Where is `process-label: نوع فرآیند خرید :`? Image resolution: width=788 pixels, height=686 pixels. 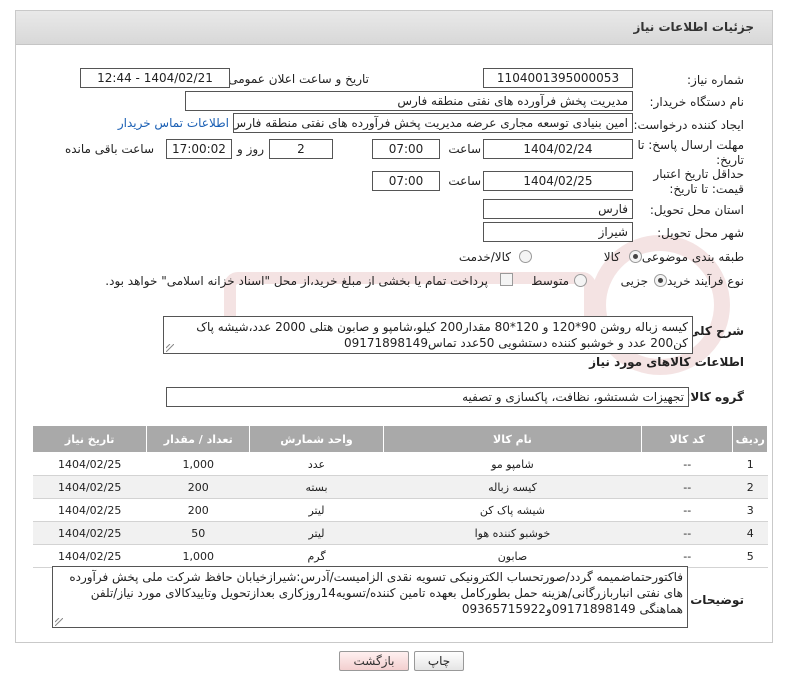
process-label: نوع فرآیند خرید : is located at coordinates (701, 281).